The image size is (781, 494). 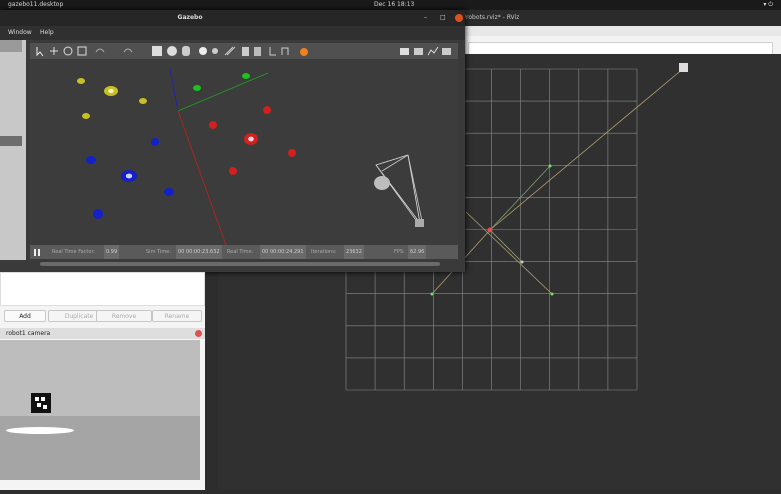 What do you see at coordinates (11, 141) in the screenshot?
I see `side-panel-selected-row` at bounding box center [11, 141].